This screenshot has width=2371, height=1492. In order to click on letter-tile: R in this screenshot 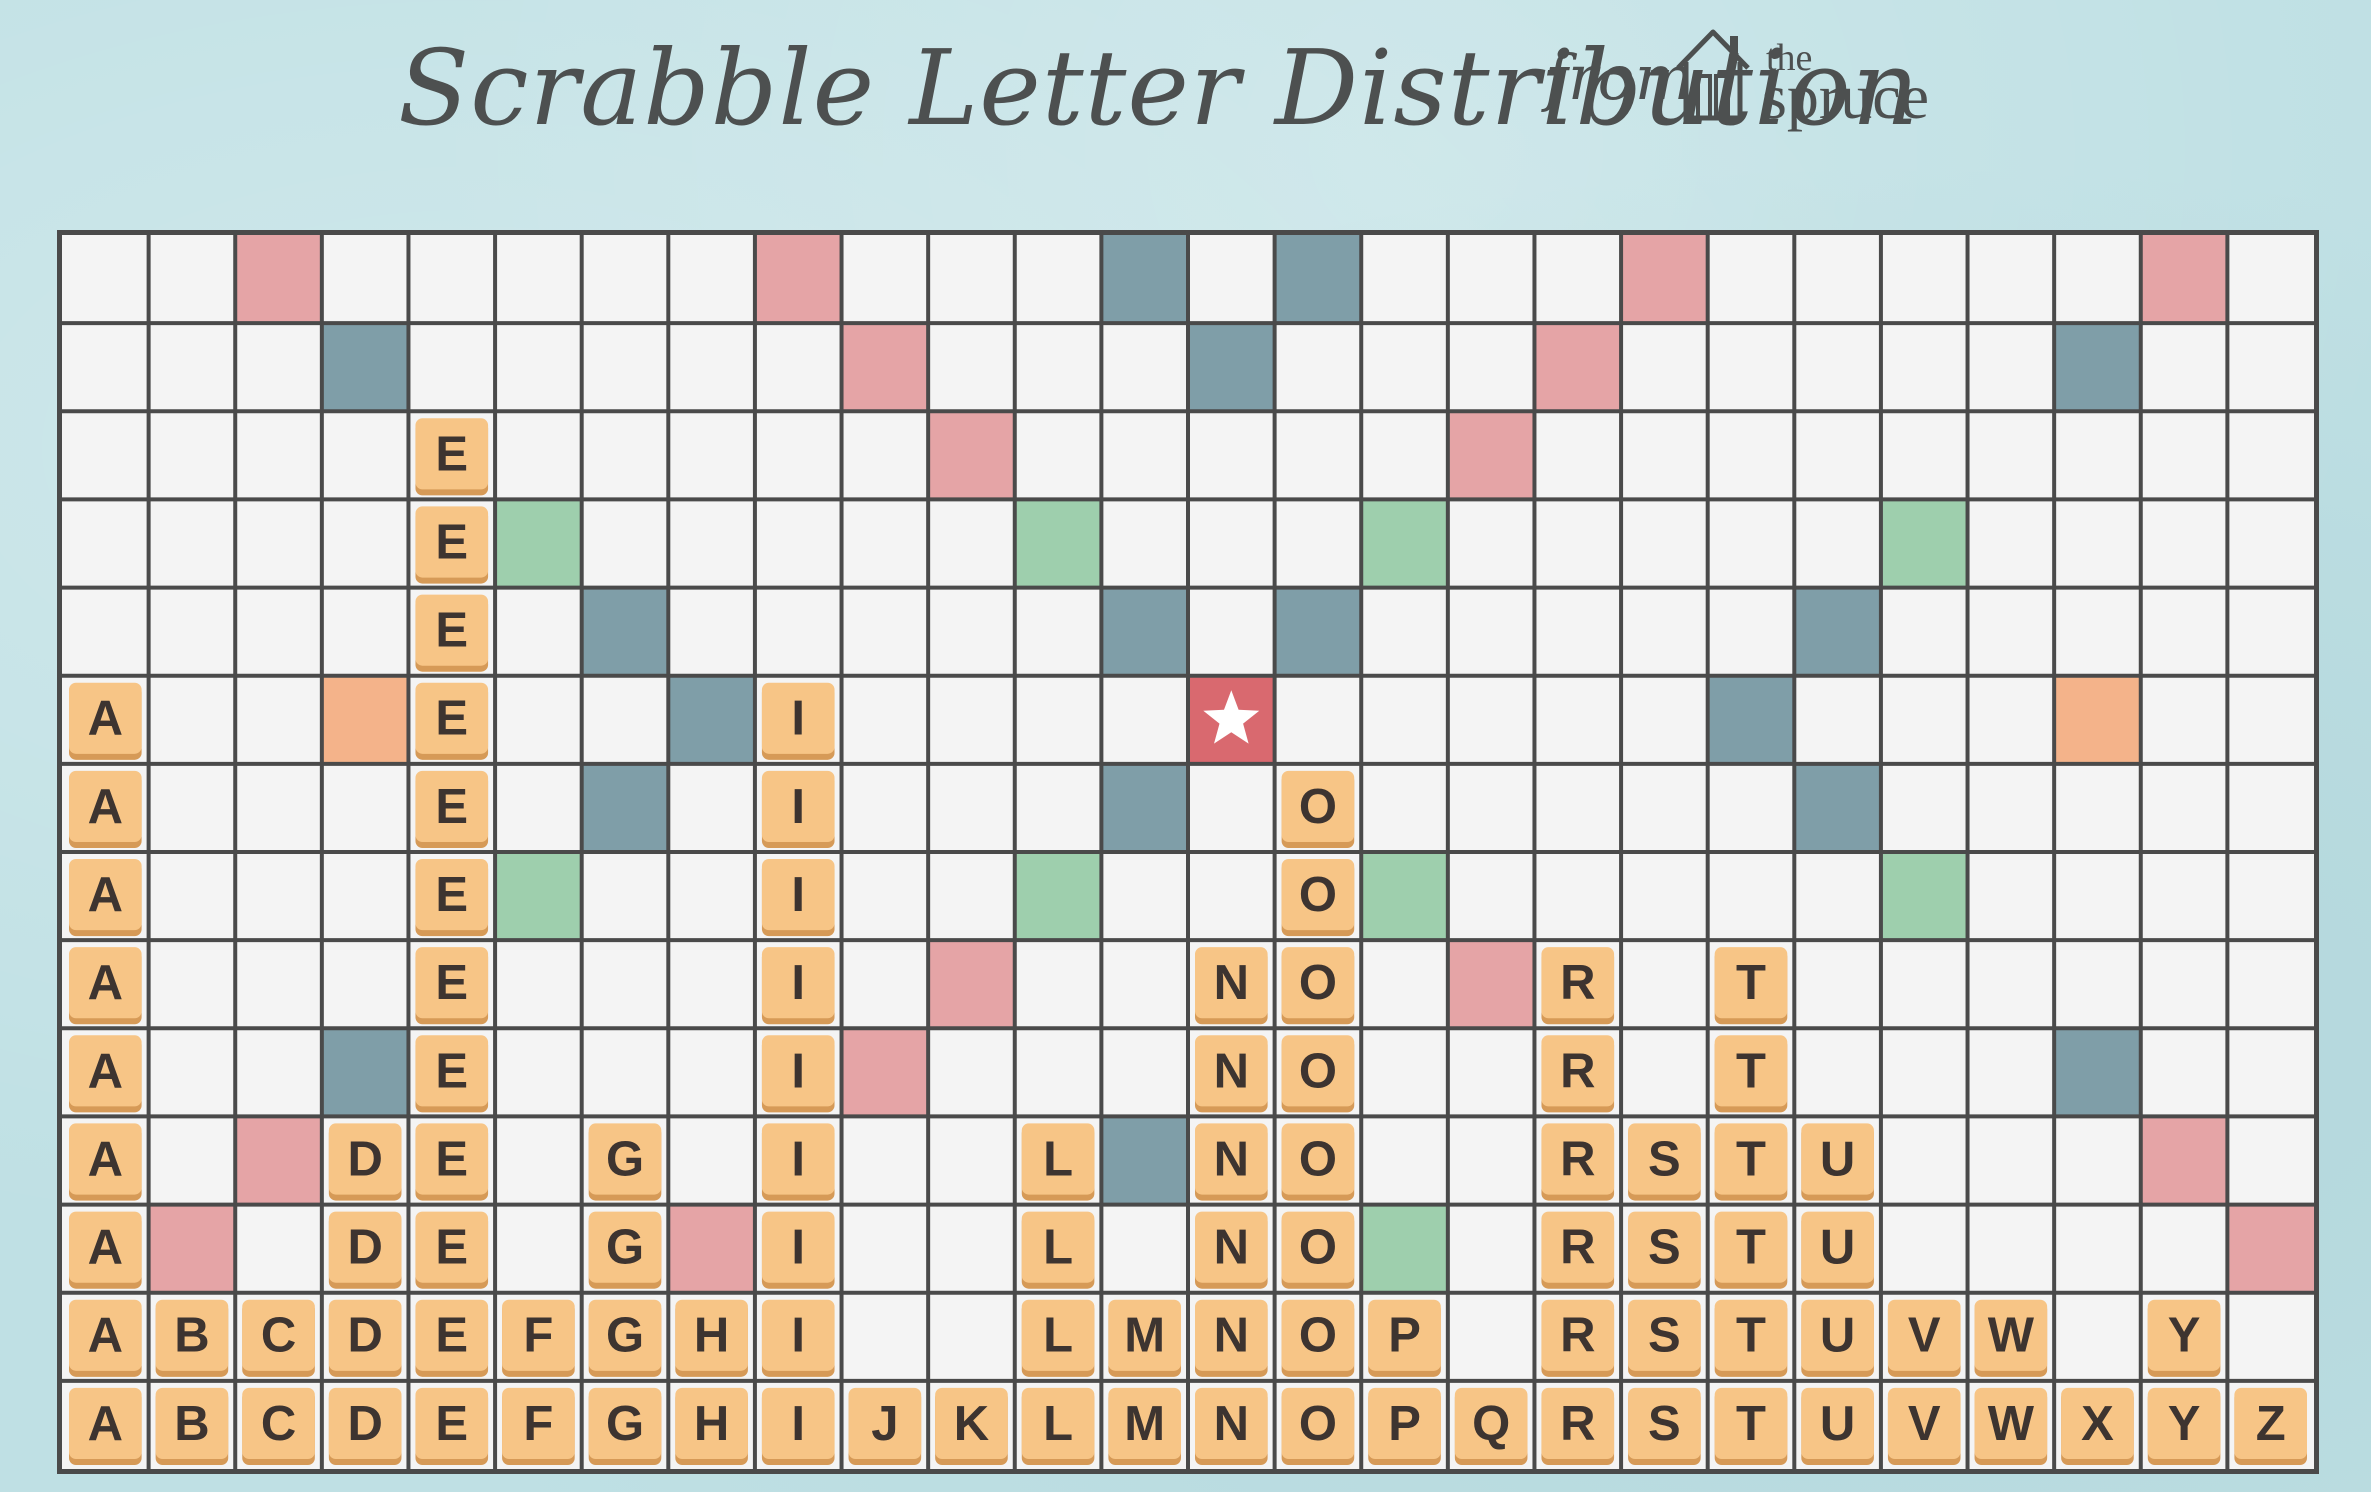, I will do `click(1578, 1338)`.